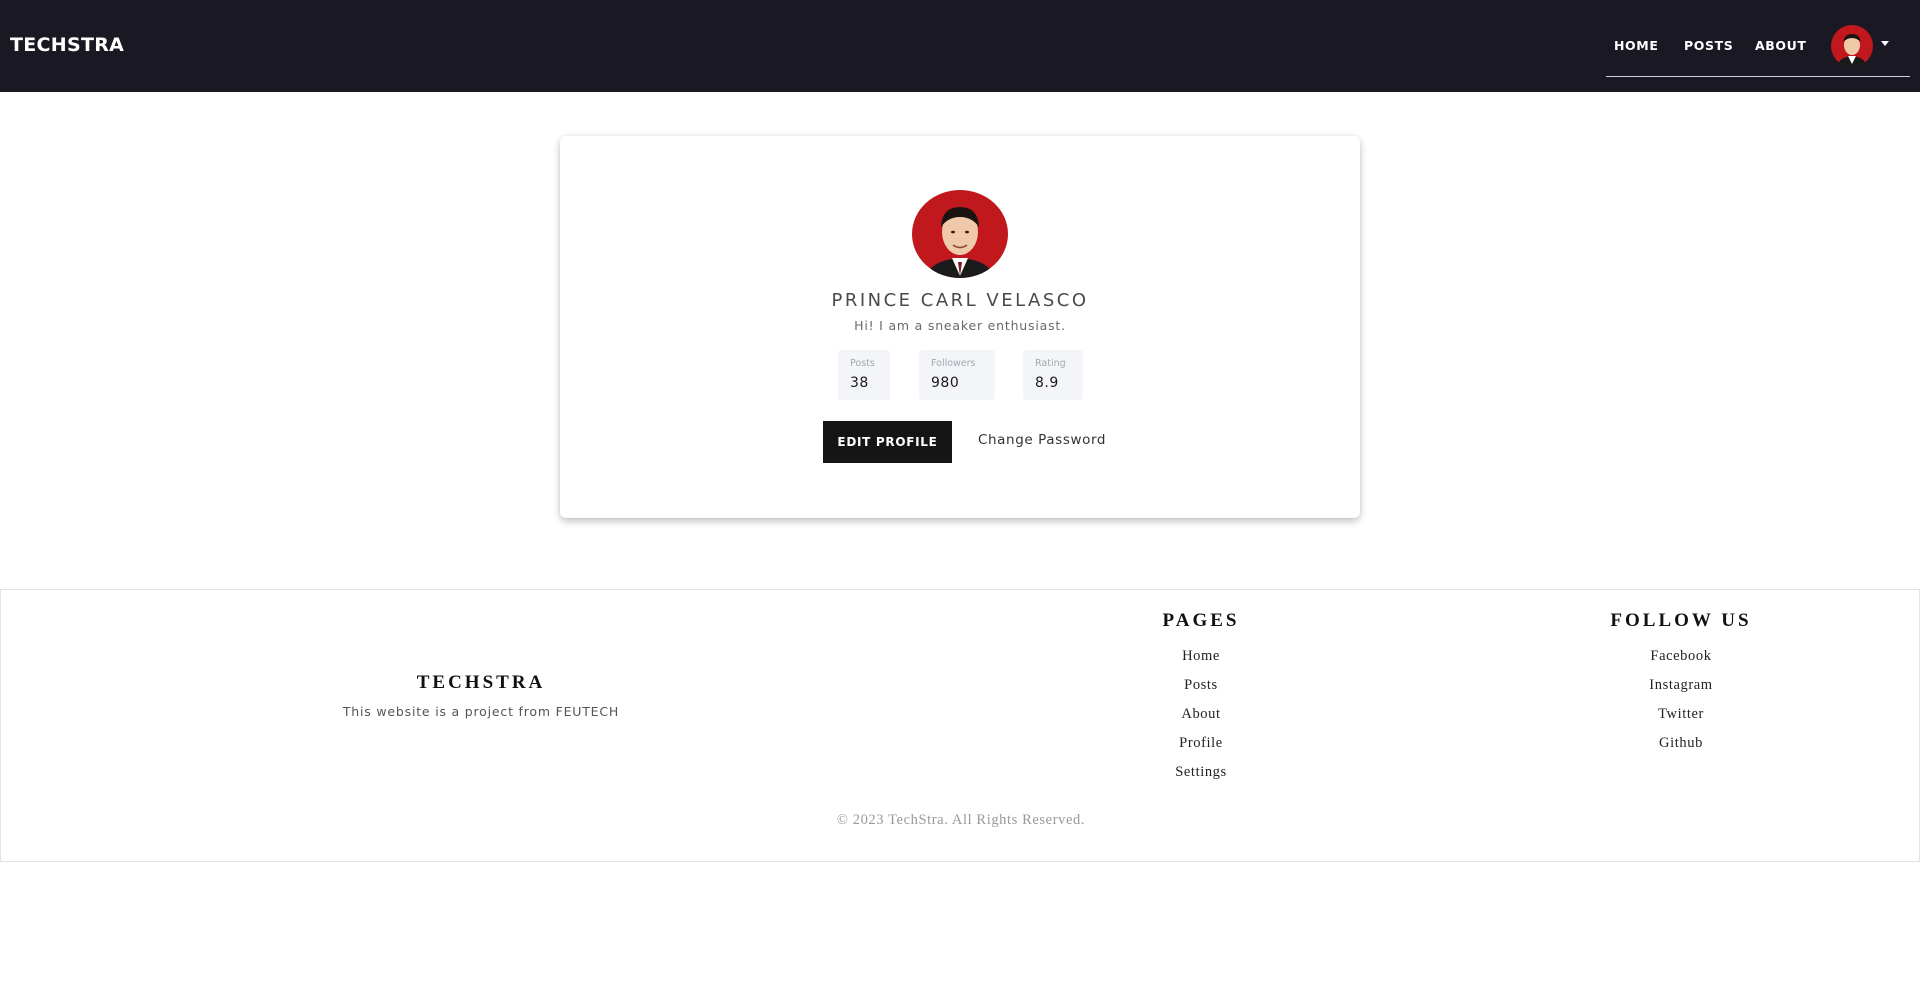 Image resolution: width=1920 pixels, height=1007 pixels. Describe the element at coordinates (1681, 714) in the screenshot. I see `footer-link-twitter: Twitter` at that location.